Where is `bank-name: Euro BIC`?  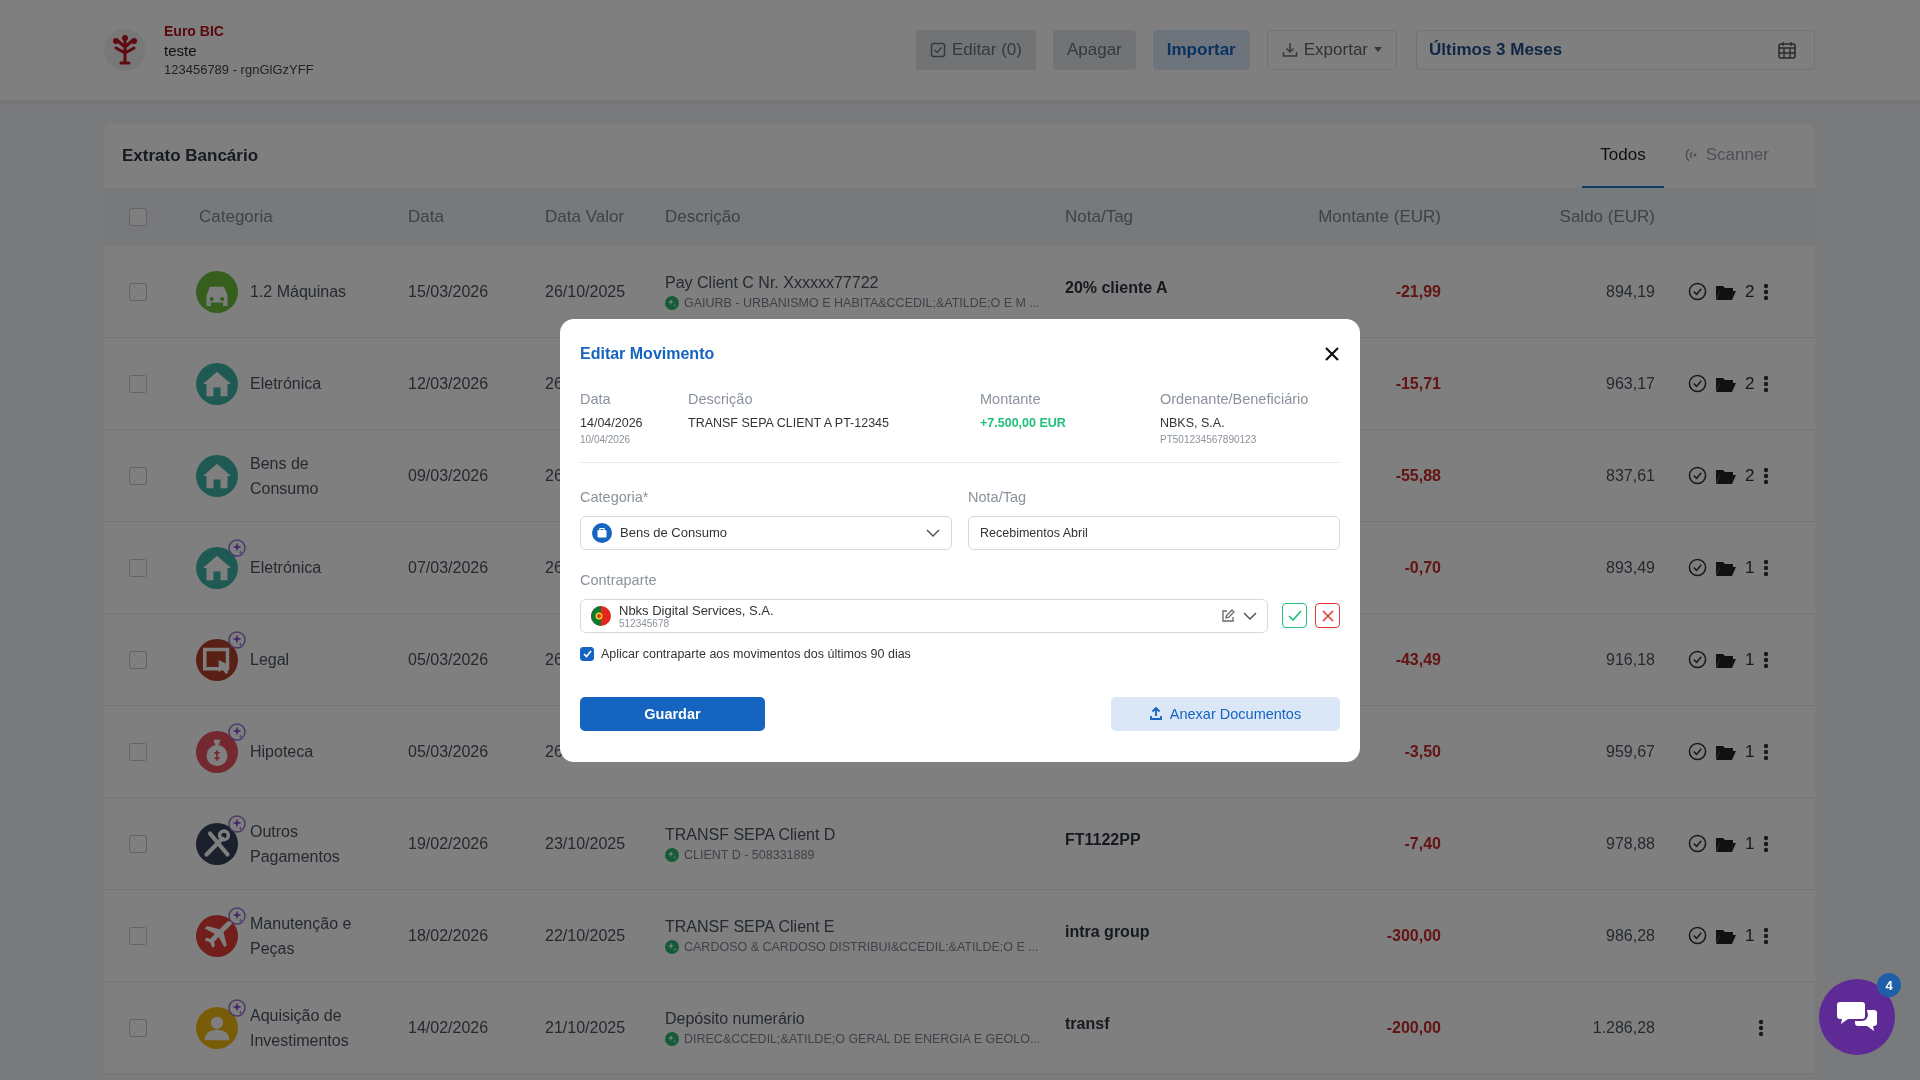 bank-name: Euro BIC is located at coordinates (194, 31).